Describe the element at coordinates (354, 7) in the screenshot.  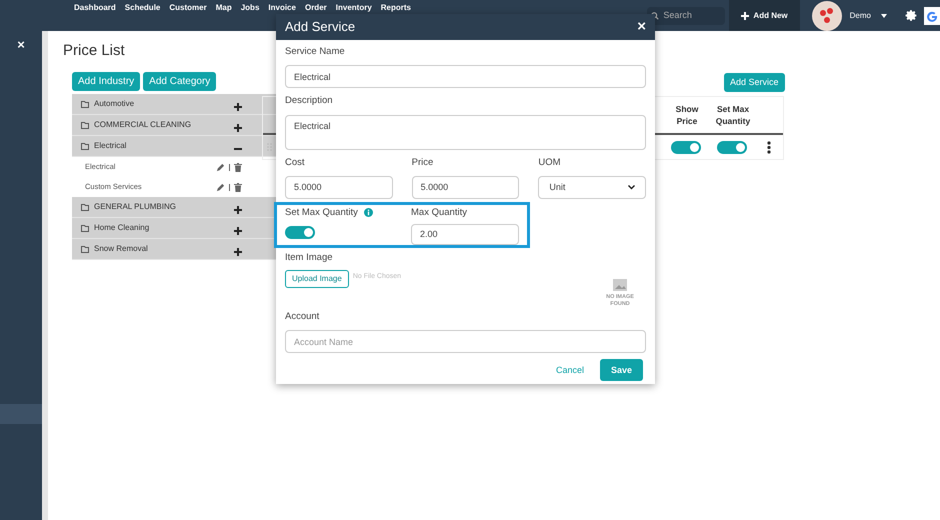
I see `nav-link: Inventory` at that location.